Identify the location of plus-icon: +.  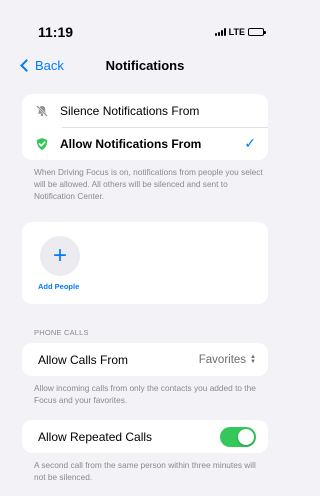
(59, 255).